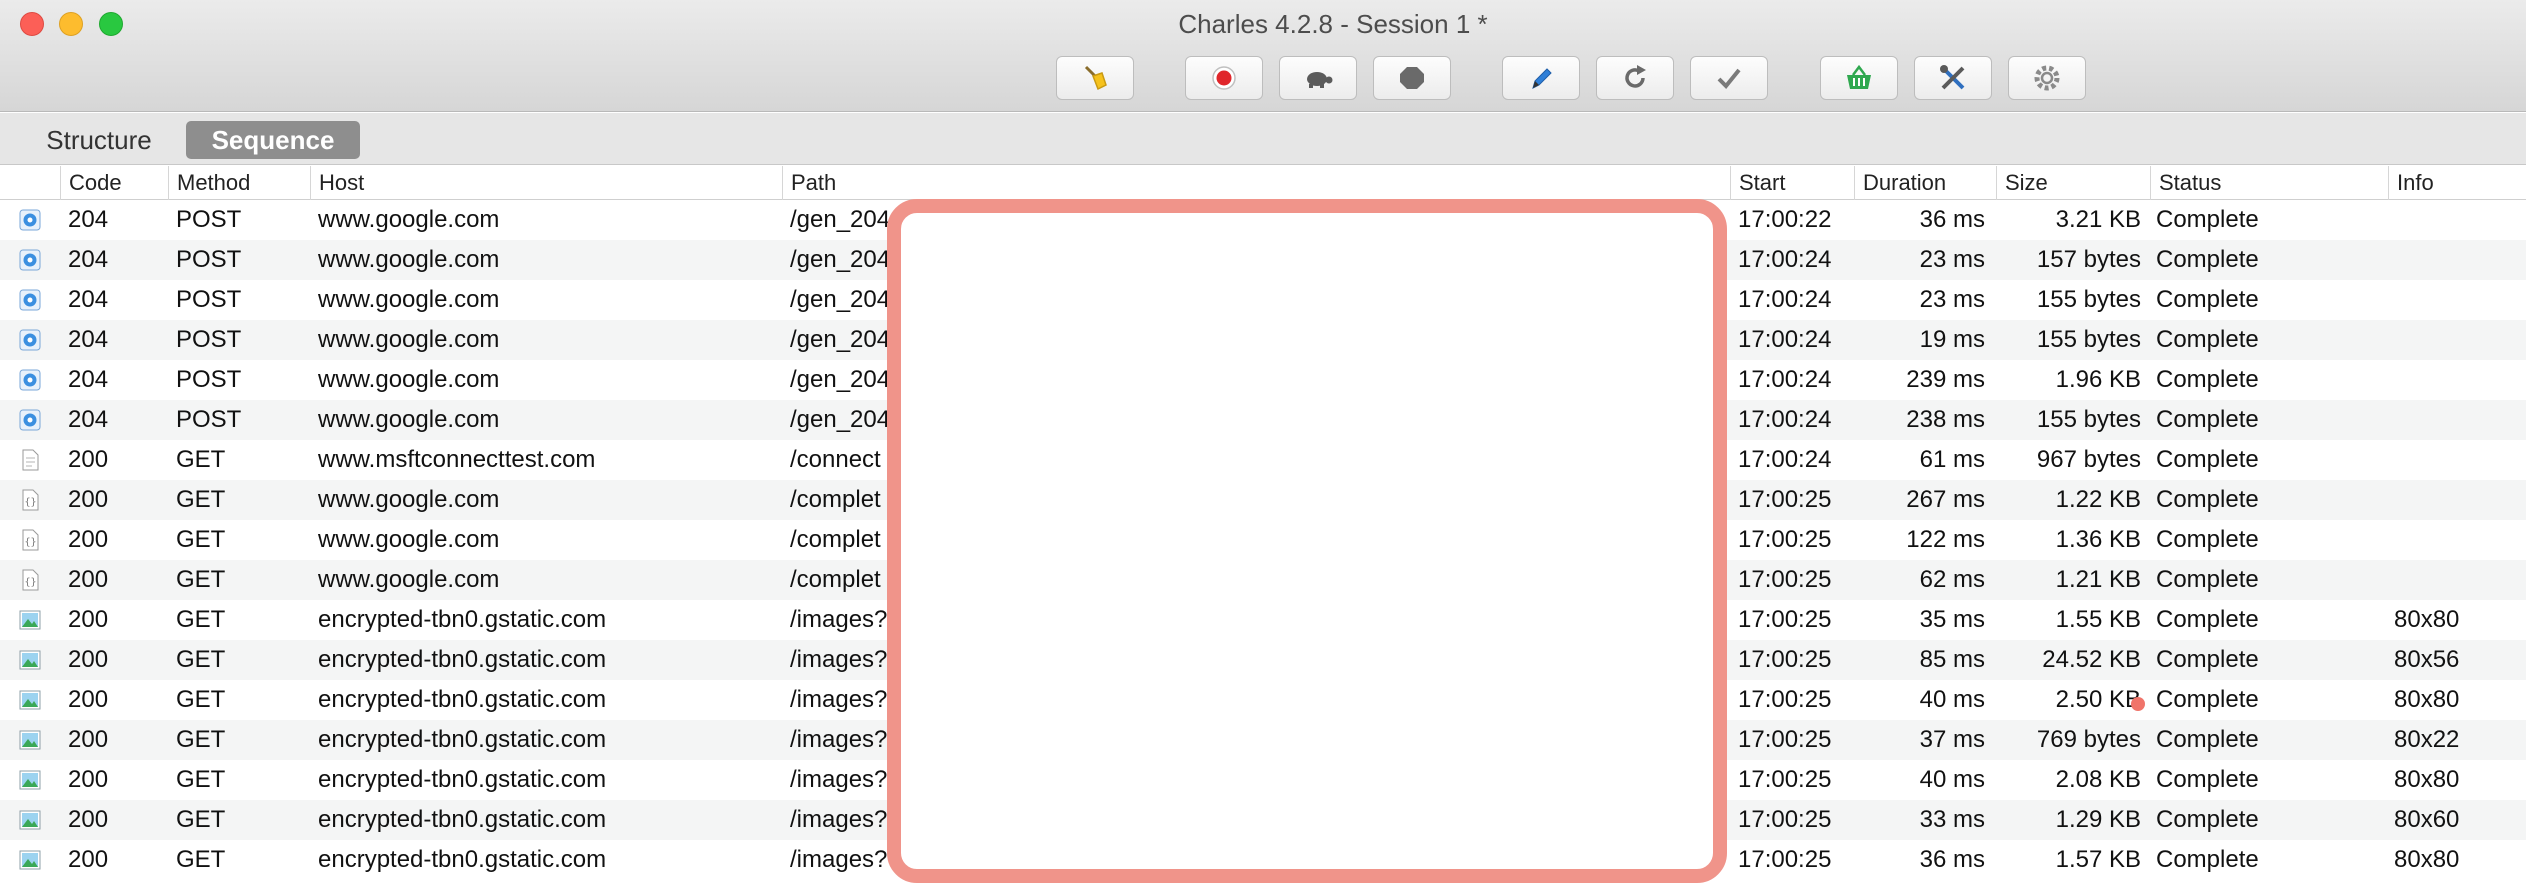 This screenshot has height=884, width=2526. Describe the element at coordinates (1952, 739) in the screenshot. I see `cell-duration: 37 ms` at that location.